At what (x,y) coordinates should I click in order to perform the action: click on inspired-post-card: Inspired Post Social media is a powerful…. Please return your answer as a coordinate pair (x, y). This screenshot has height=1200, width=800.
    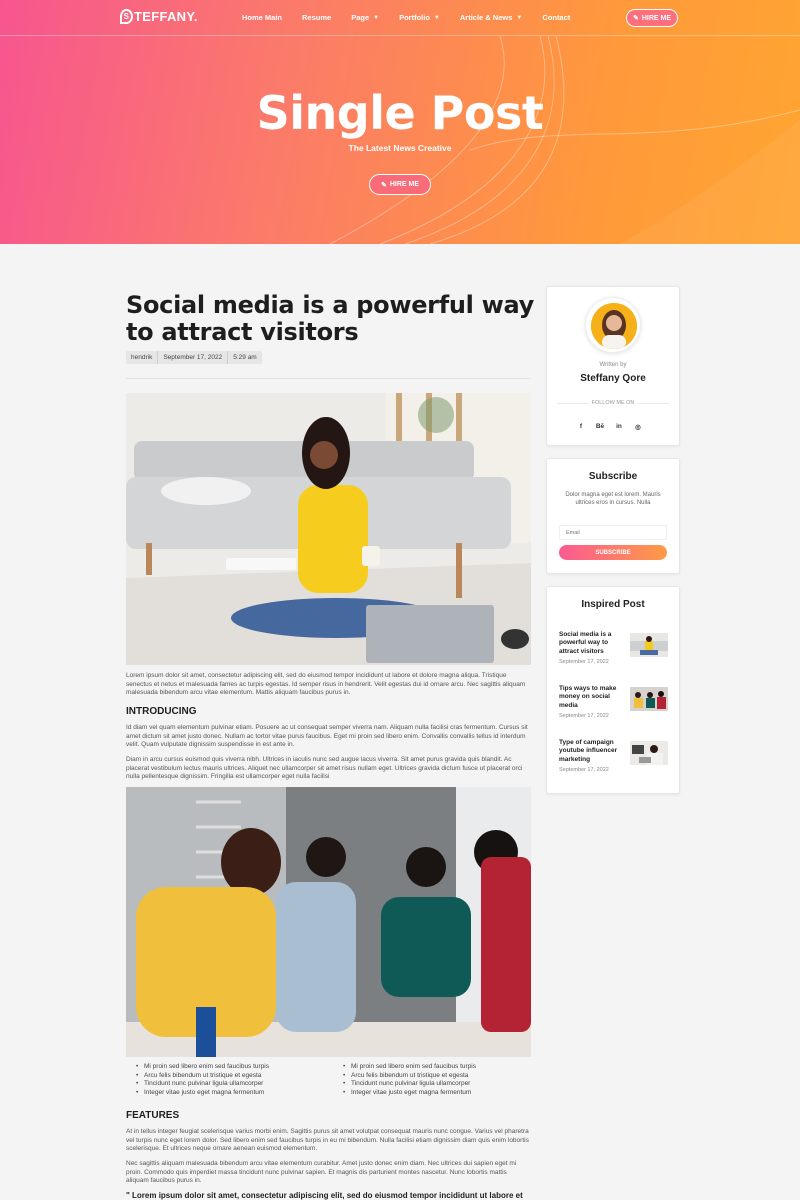
    Looking at the image, I should click on (613, 690).